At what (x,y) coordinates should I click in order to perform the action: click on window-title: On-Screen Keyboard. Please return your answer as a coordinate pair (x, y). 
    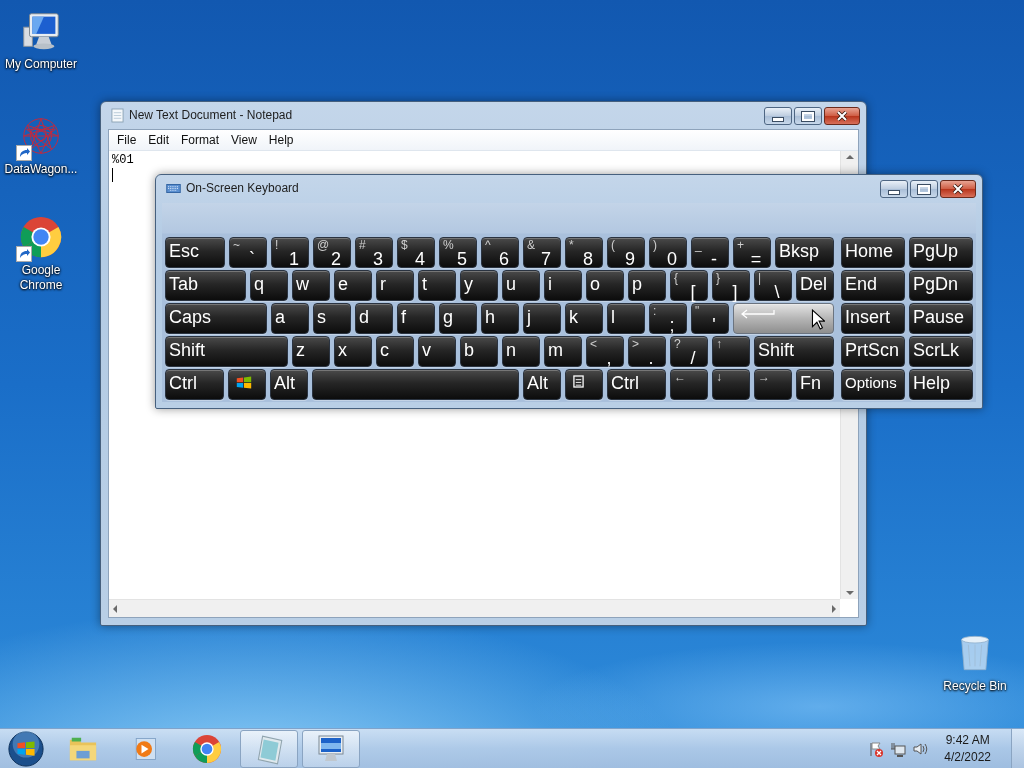
    Looking at the image, I should click on (243, 188).